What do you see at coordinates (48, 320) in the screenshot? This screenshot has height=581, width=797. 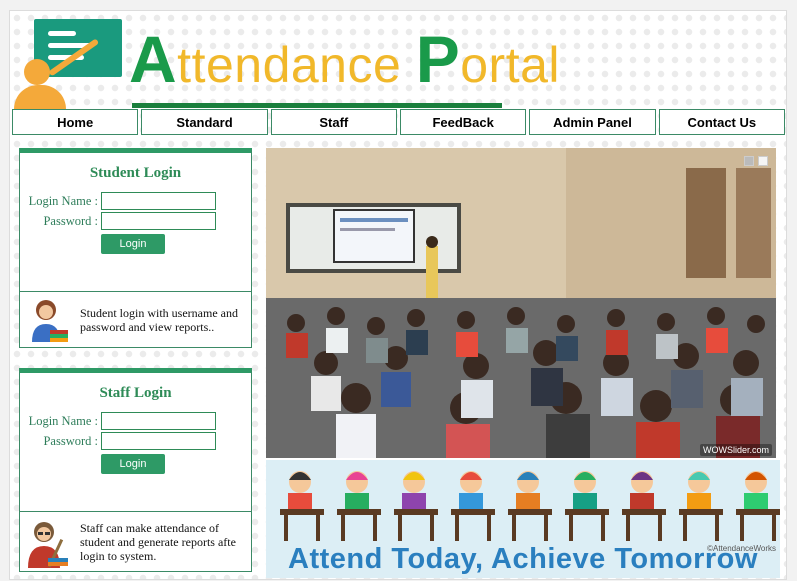 I see `student-avatar-icon` at bounding box center [48, 320].